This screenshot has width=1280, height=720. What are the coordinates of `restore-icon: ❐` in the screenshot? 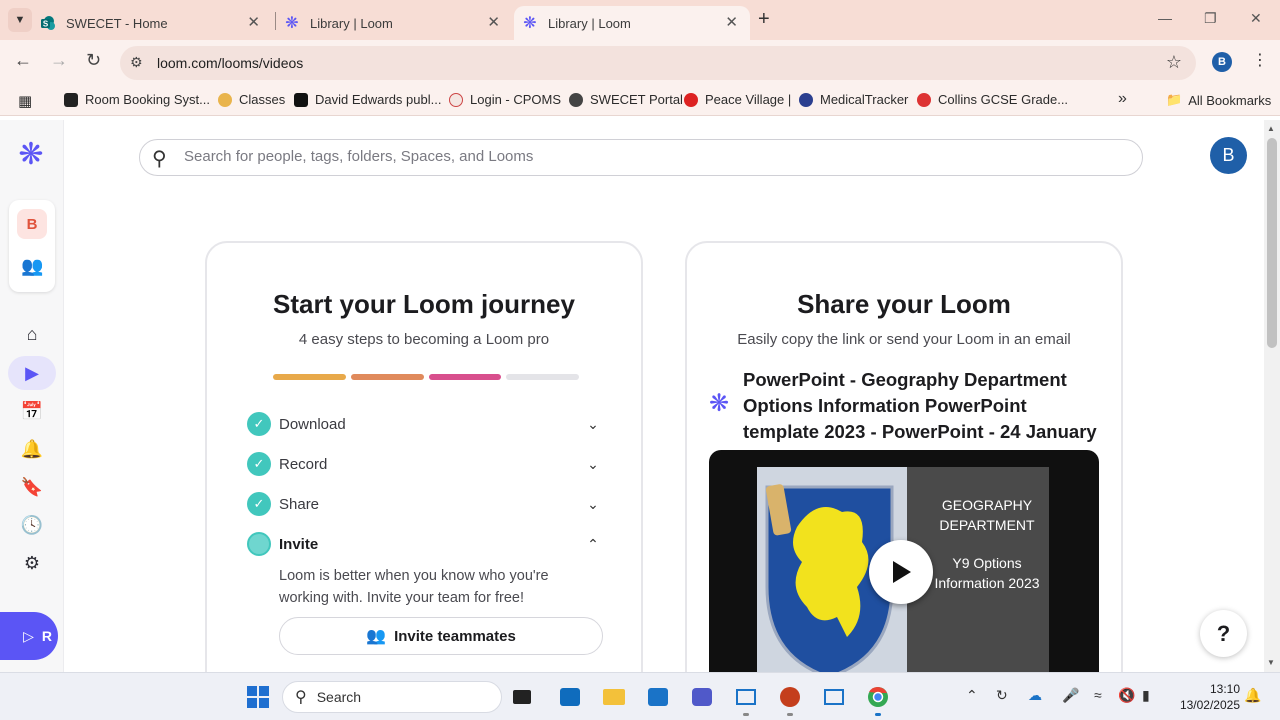 It's located at (1210, 18).